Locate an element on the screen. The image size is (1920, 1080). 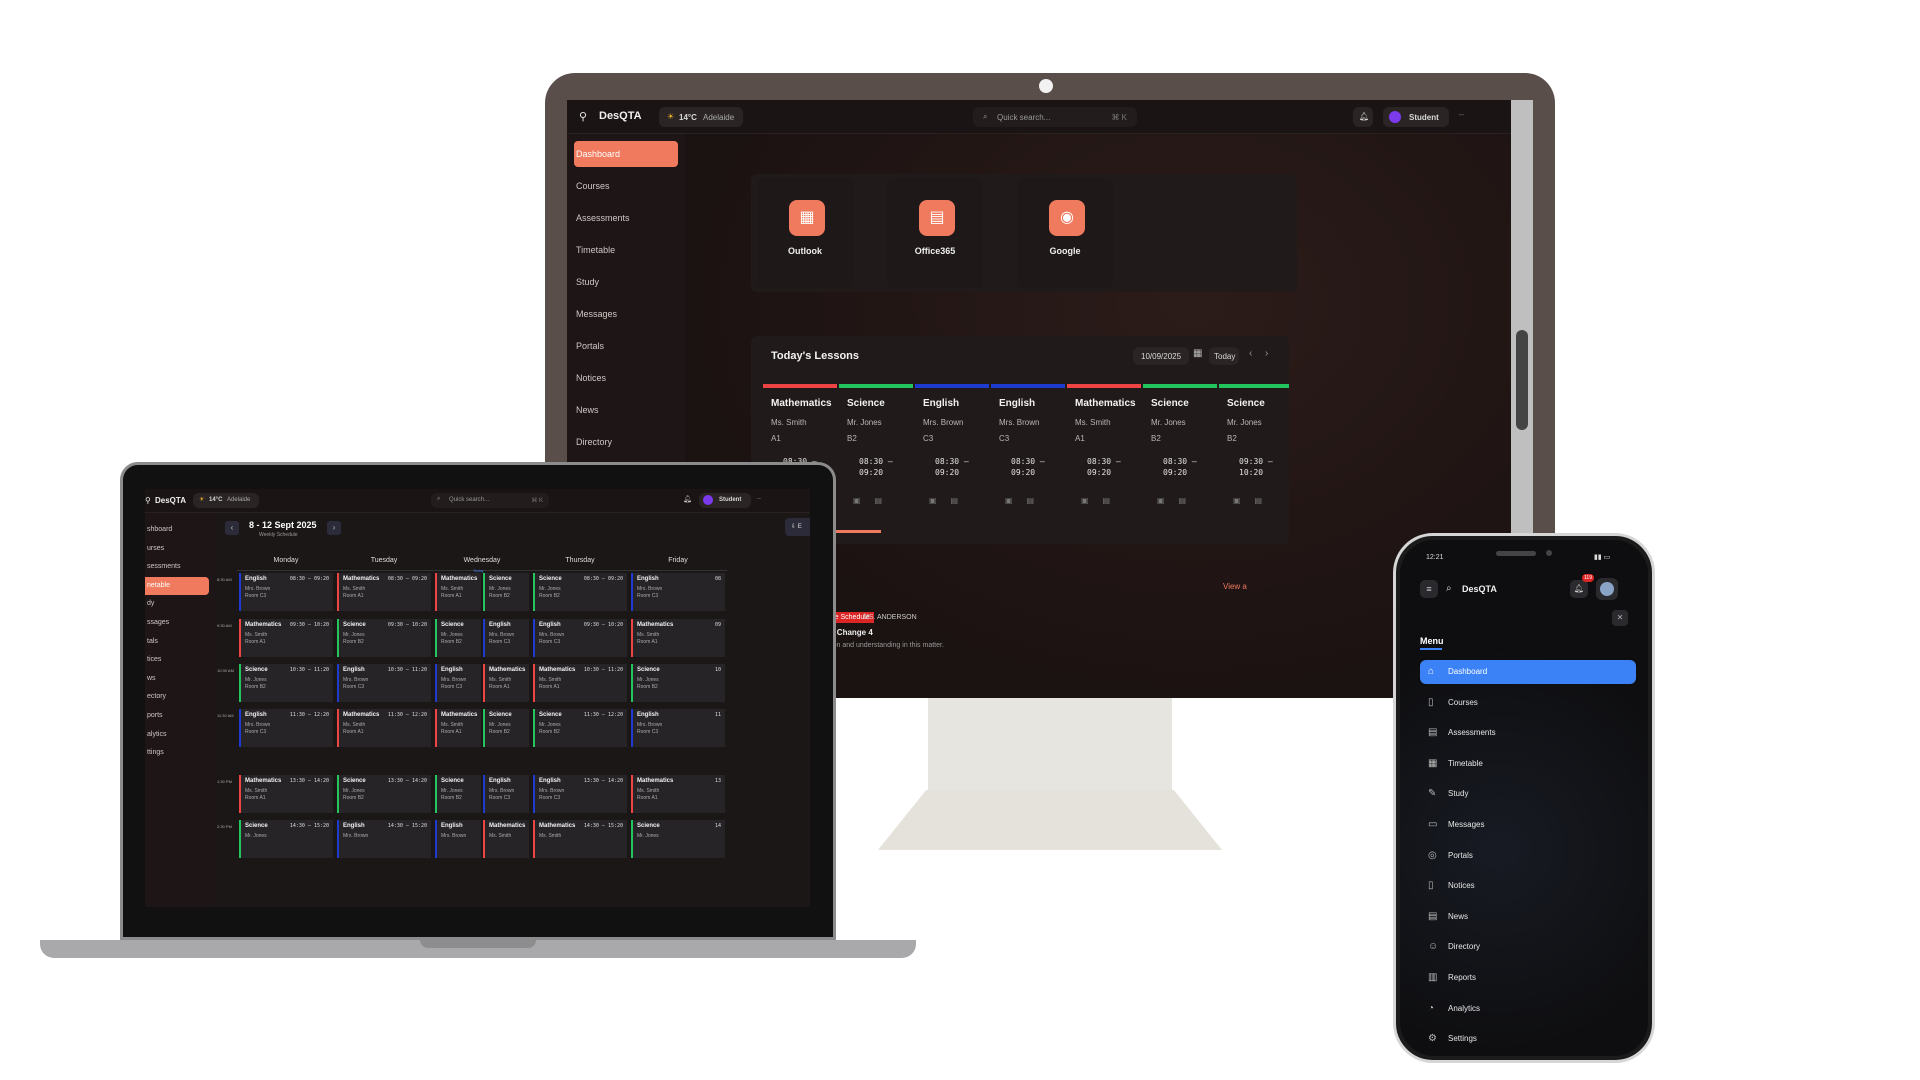
timetable-event: Mathematics Ms. Smith Room A1 08:30 – 09:20 is located at coordinates (384, 592).